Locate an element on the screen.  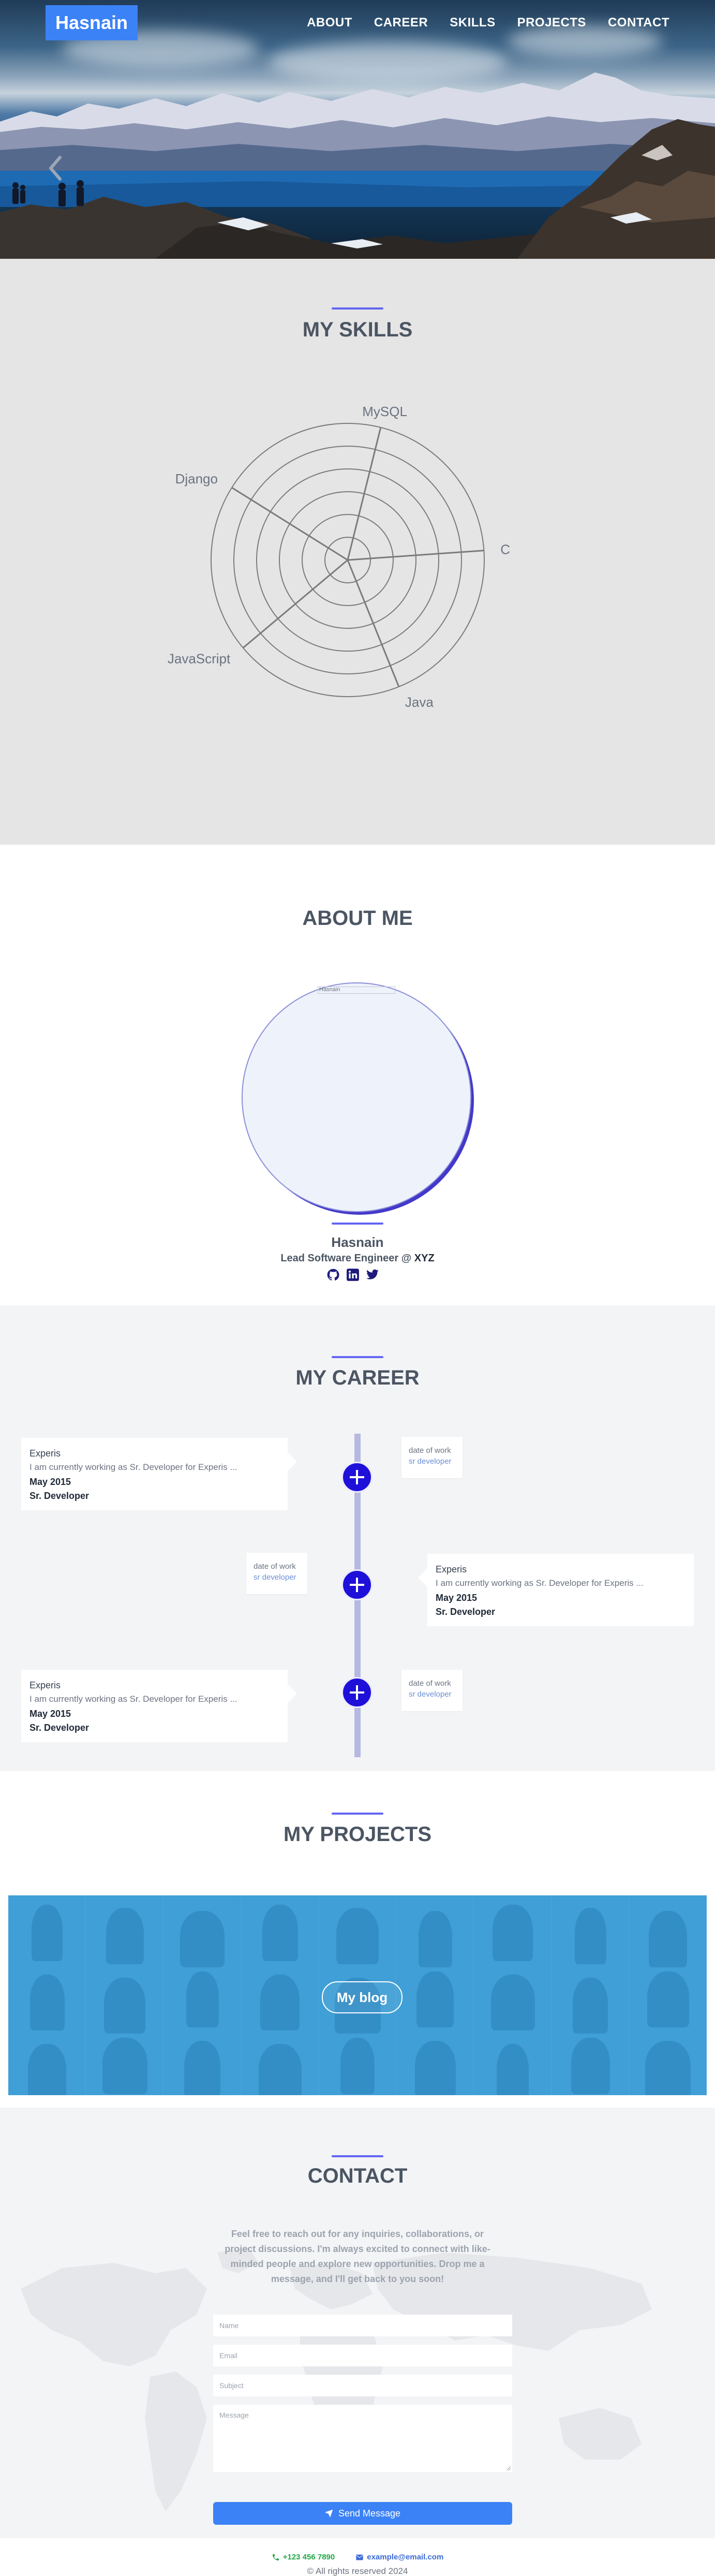
radar-axis-label: Java is located at coordinates (419, 702).